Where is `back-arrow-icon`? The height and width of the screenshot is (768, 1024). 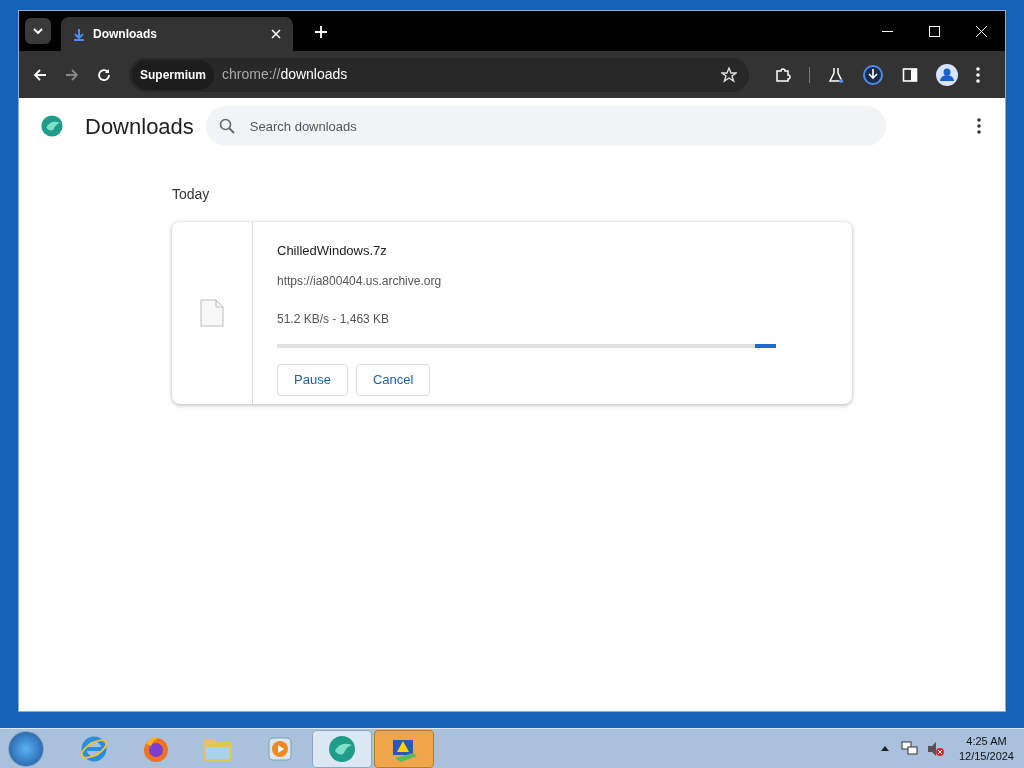
back-arrow-icon is located at coordinates (40, 74).